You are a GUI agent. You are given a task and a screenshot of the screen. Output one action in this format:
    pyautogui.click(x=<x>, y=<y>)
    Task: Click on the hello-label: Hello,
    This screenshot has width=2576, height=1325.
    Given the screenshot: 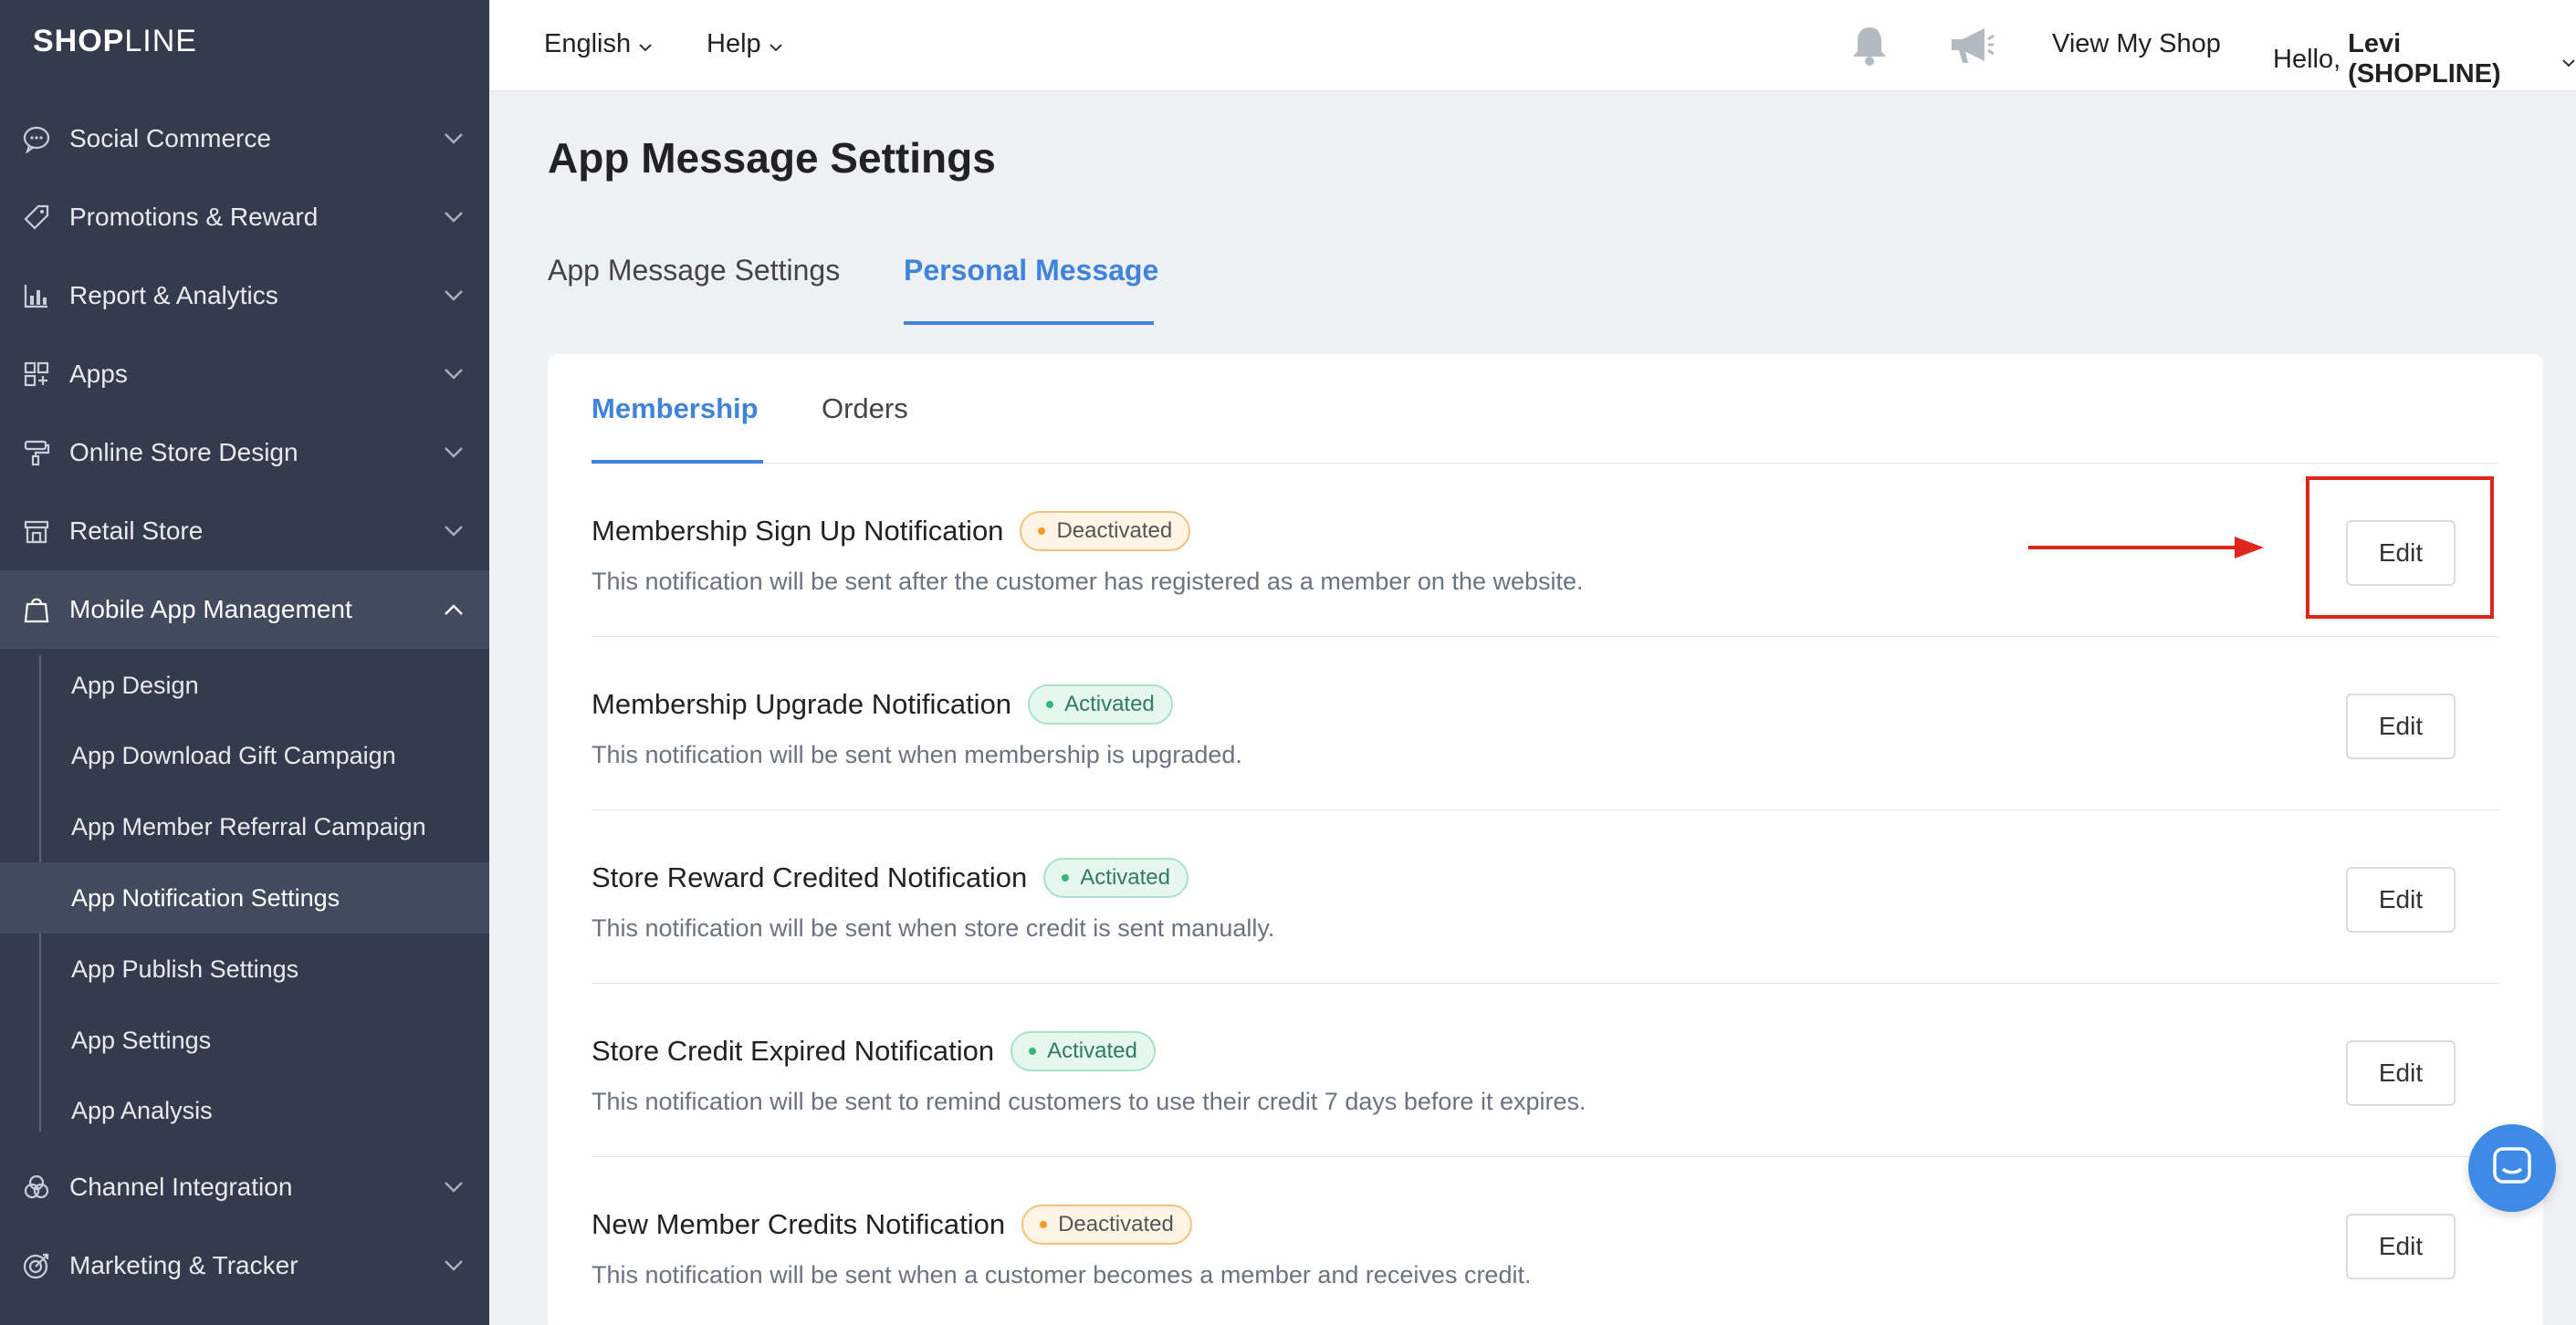 What is the action you would take?
    pyautogui.click(x=2307, y=59)
    